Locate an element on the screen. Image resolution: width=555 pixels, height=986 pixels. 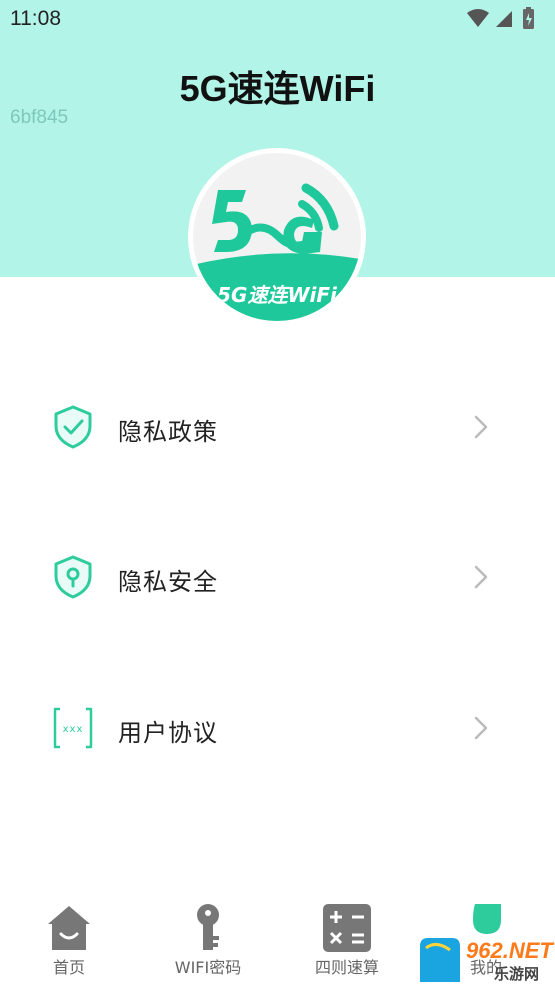
key-icon is located at coordinates (208, 927).